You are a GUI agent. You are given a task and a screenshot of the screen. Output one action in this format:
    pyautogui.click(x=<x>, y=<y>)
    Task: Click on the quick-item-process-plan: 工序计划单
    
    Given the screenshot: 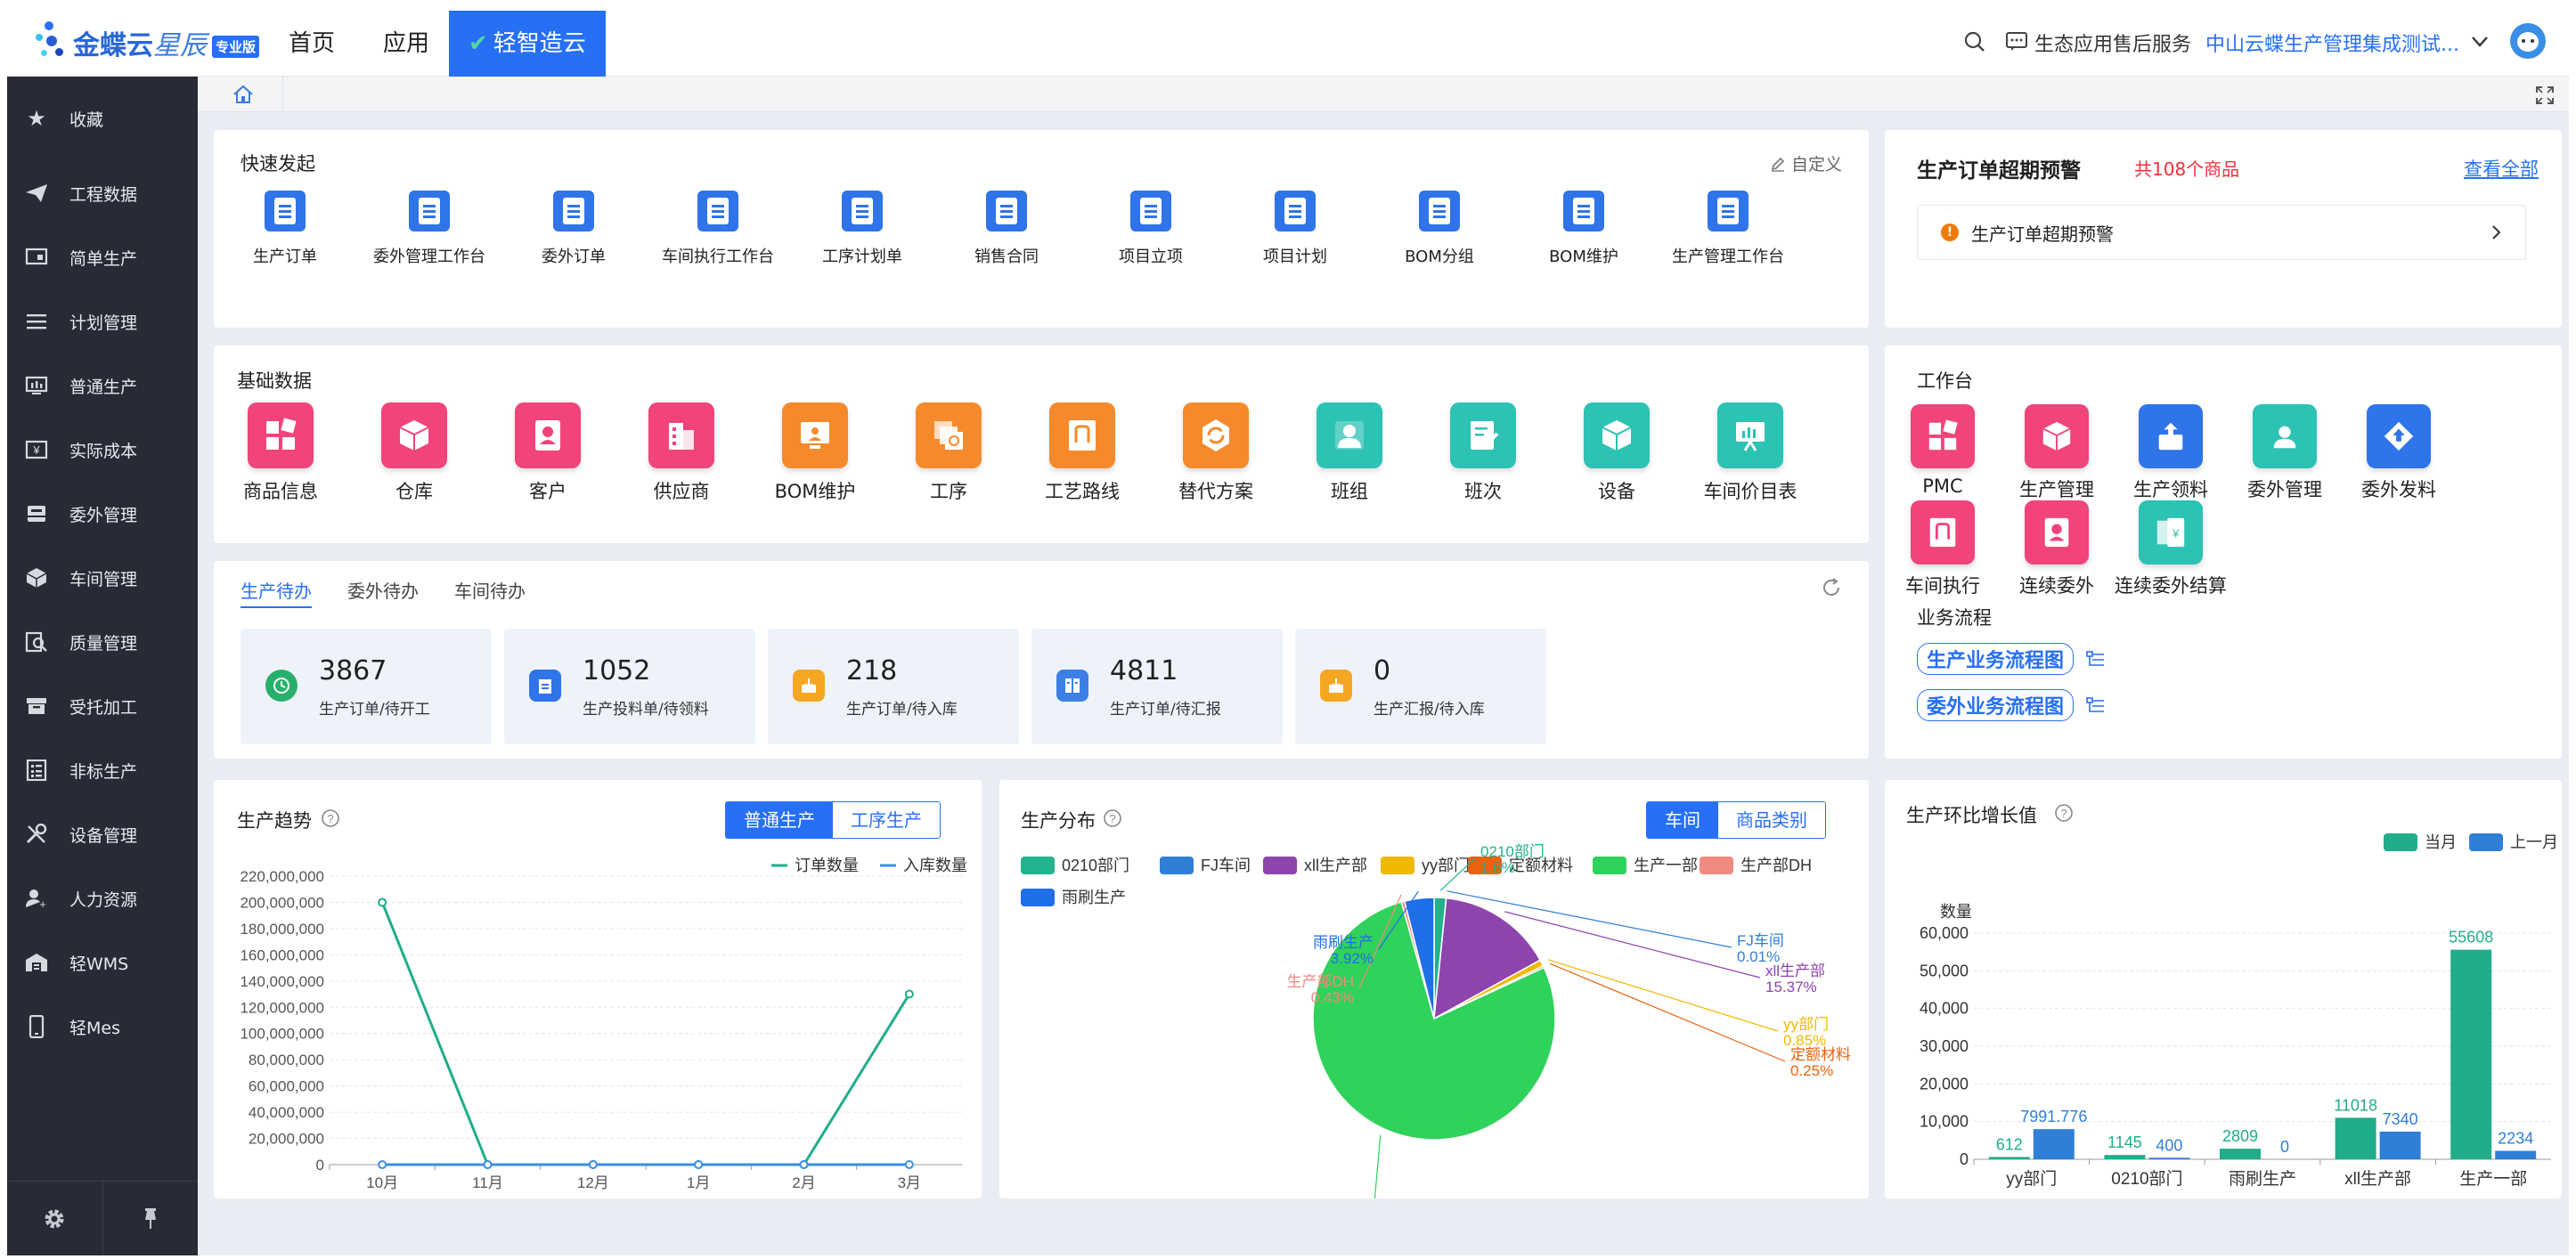 What is the action you would take?
    pyautogui.click(x=862, y=229)
    